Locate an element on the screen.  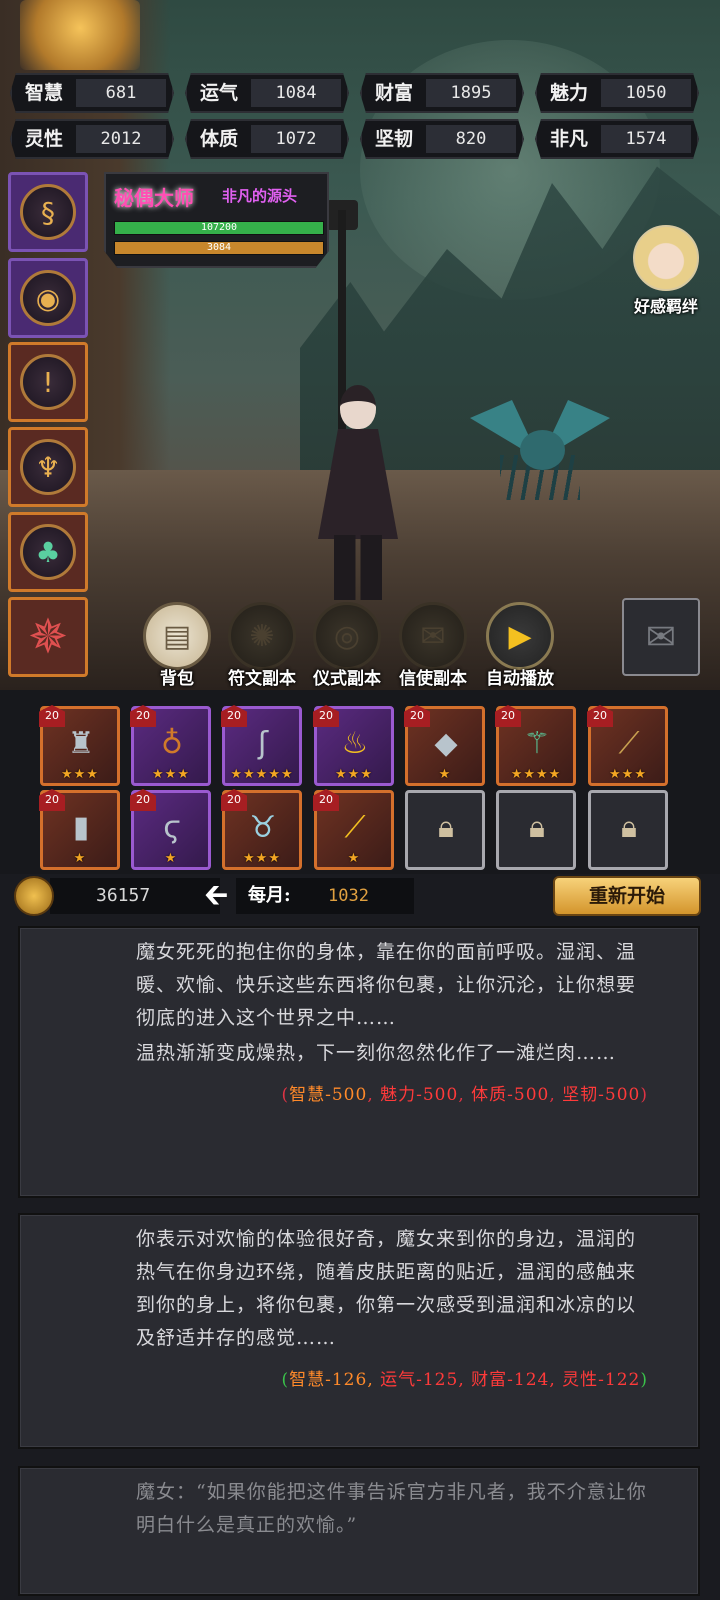
action-label: 背包 is located at coordinates (177, 679).